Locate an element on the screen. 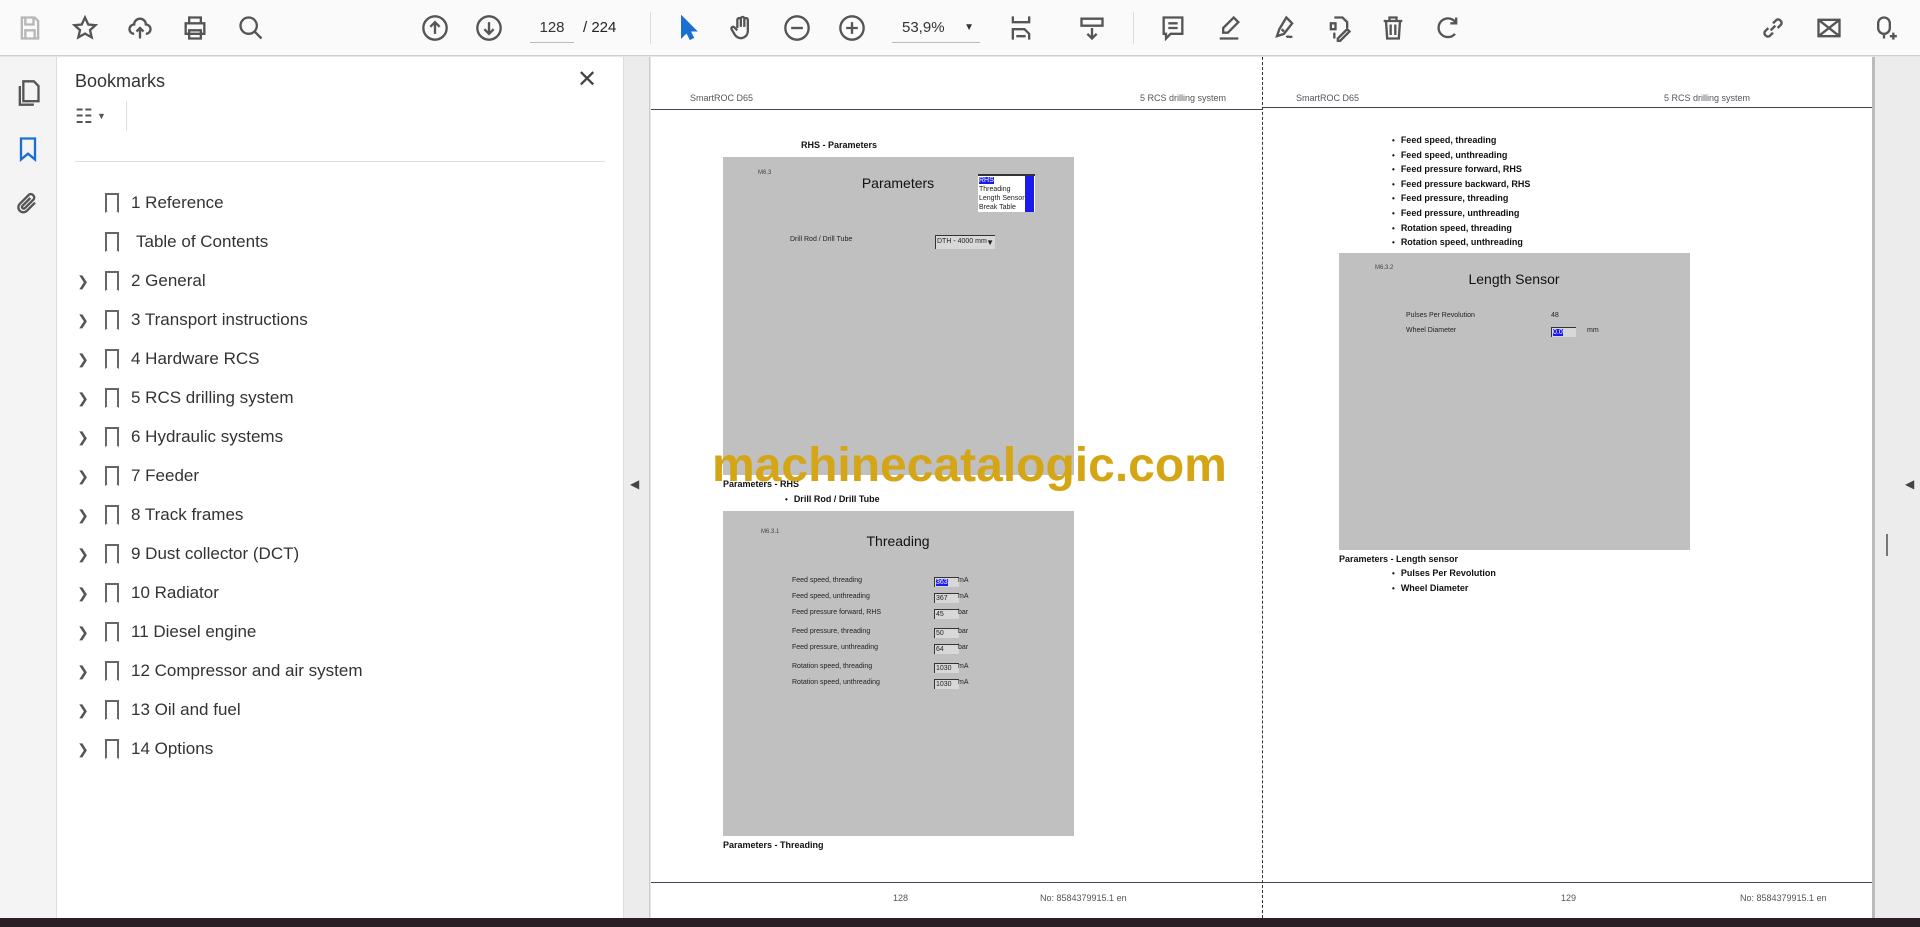 The height and width of the screenshot is (927, 1920). header-right: 5 RCS drilling system is located at coordinates (1707, 98).